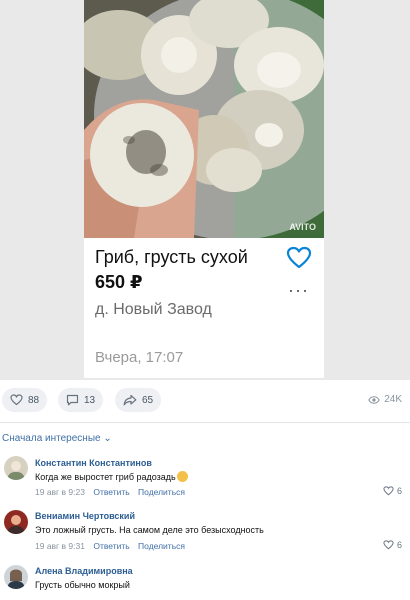 The width and height of the screenshot is (410, 600). I want to click on chevron-down-icon: ⌄, so click(107, 438).